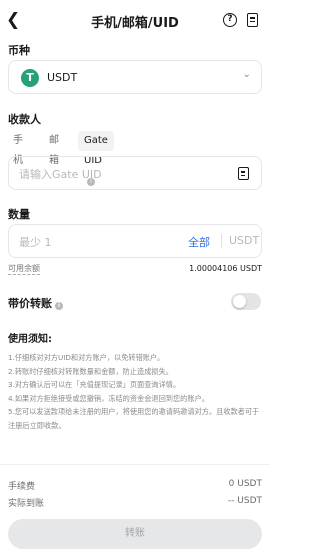 This screenshot has width=320, height=555. Describe the element at coordinates (96, 158) in the screenshot. I see `tab-gate-uid: Gate UIDi` at that location.